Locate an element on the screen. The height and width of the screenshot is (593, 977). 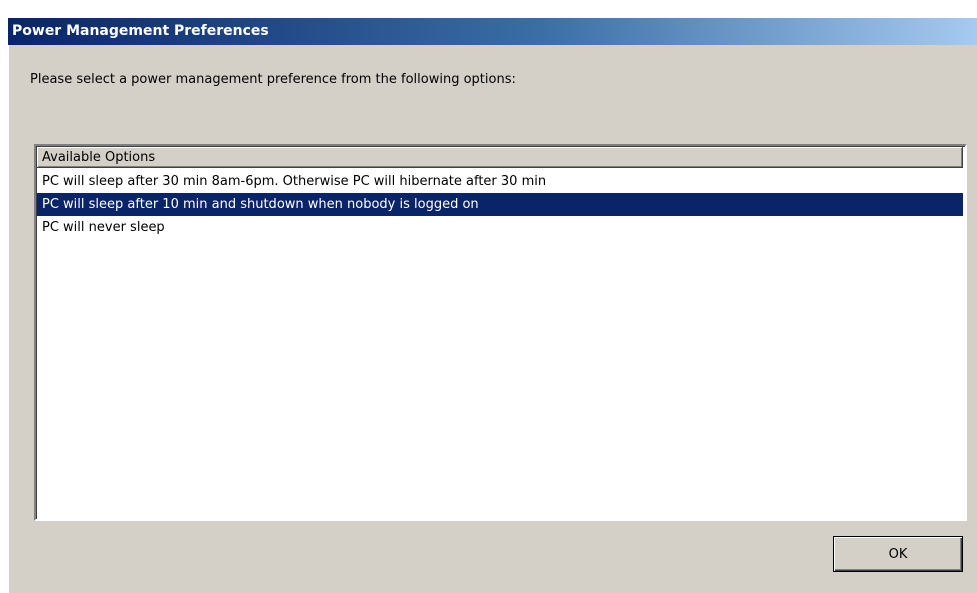
window-title: Power Management Preferences is located at coordinates (140, 31).